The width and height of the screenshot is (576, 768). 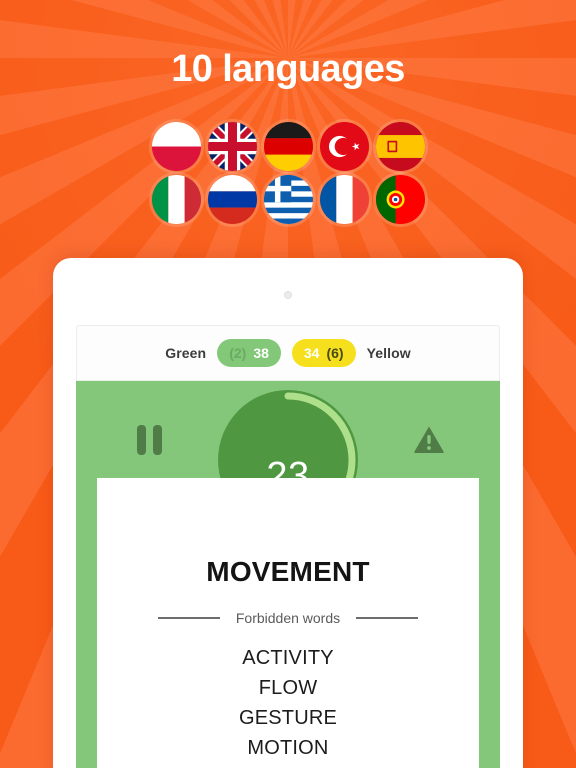 I want to click on forbidden-word: ACTIVITY, so click(x=288, y=658).